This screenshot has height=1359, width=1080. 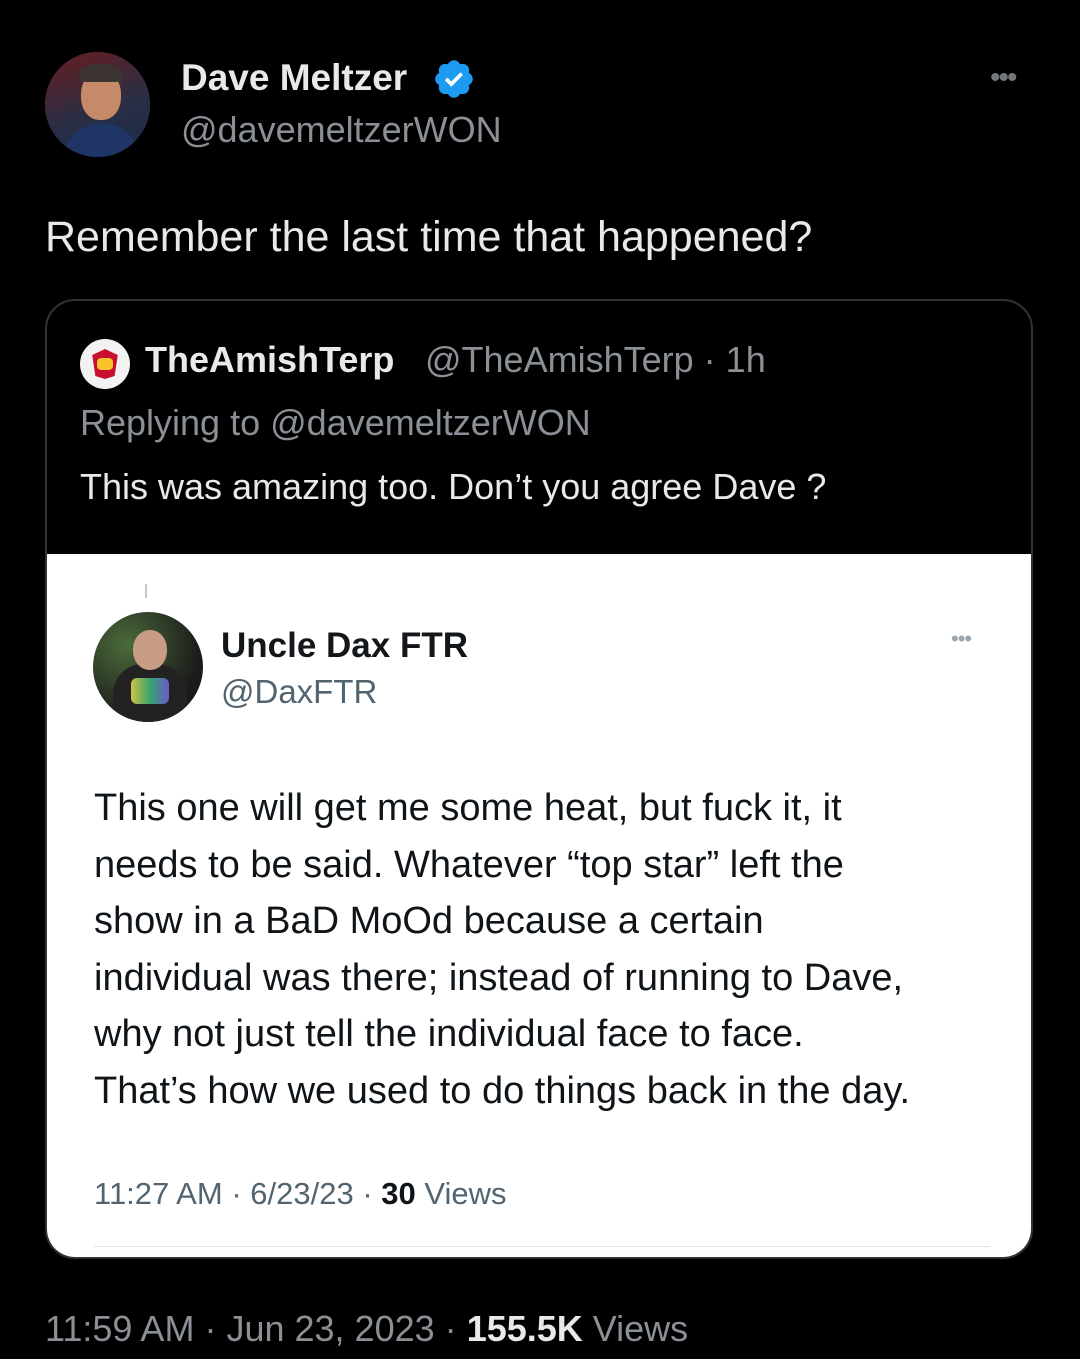 What do you see at coordinates (542, 1246) in the screenshot?
I see `divider` at bounding box center [542, 1246].